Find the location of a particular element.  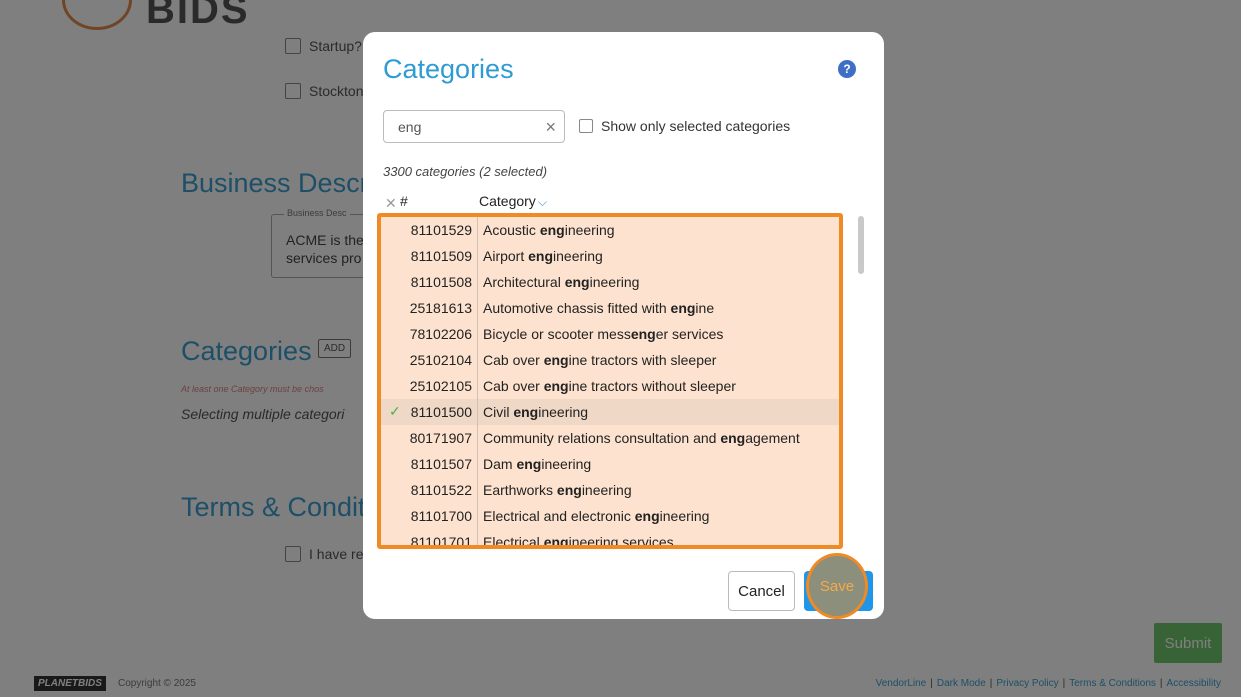

category-name: Electrical engineering services is located at coordinates (578, 541).